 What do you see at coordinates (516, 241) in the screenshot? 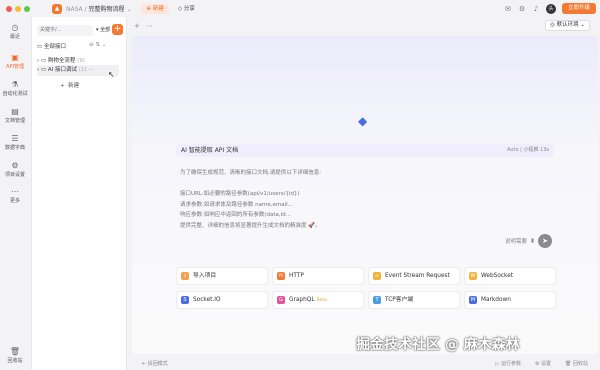
I see `ai-input-hint: 说明需要` at bounding box center [516, 241].